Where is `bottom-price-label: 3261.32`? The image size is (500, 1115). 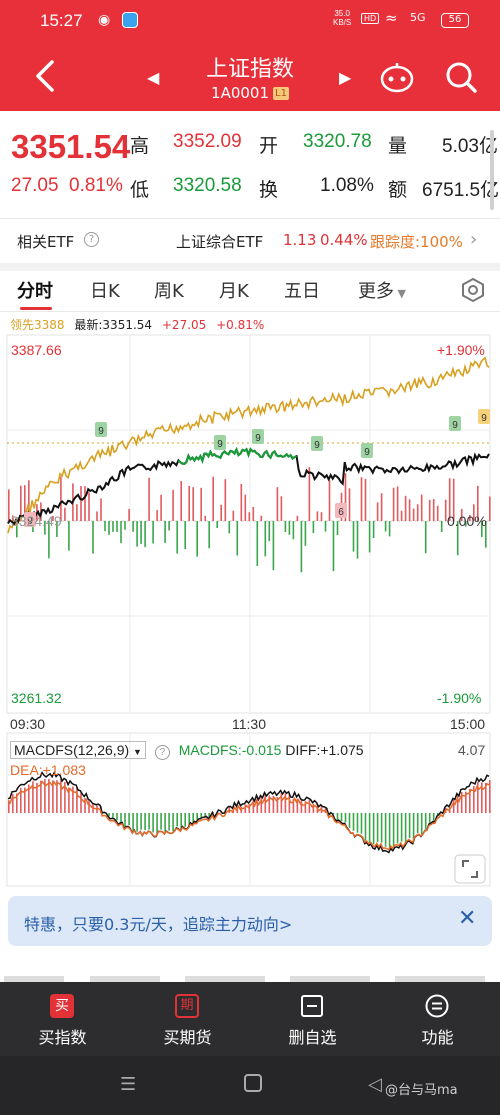
bottom-price-label: 3261.32 is located at coordinates (36, 698).